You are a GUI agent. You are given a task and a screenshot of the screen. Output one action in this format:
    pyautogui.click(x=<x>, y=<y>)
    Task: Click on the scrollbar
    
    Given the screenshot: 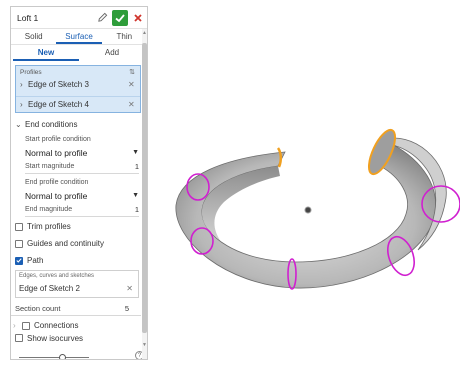 What is the action you would take?
    pyautogui.click(x=144, y=194)
    